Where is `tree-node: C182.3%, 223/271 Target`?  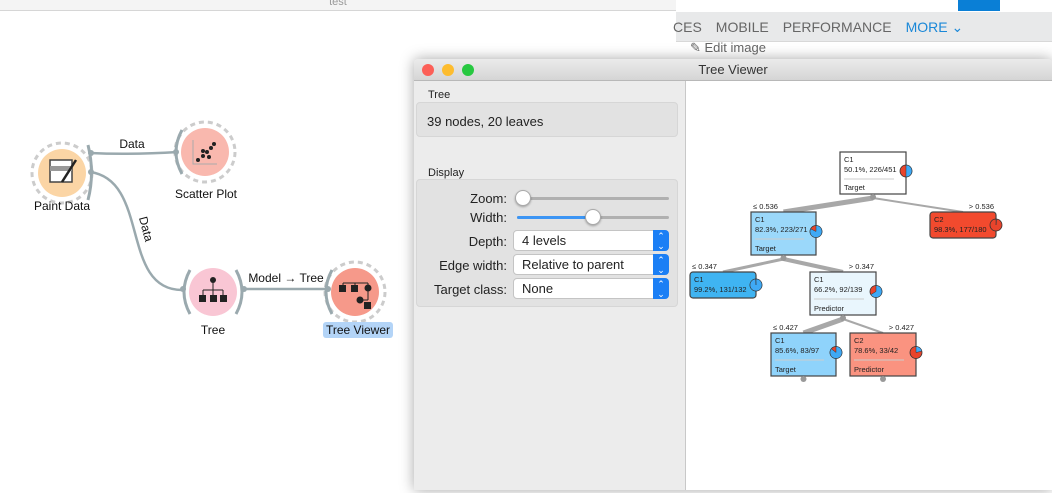
tree-node: C182.3%, 223/271 Target is located at coordinates (786, 233).